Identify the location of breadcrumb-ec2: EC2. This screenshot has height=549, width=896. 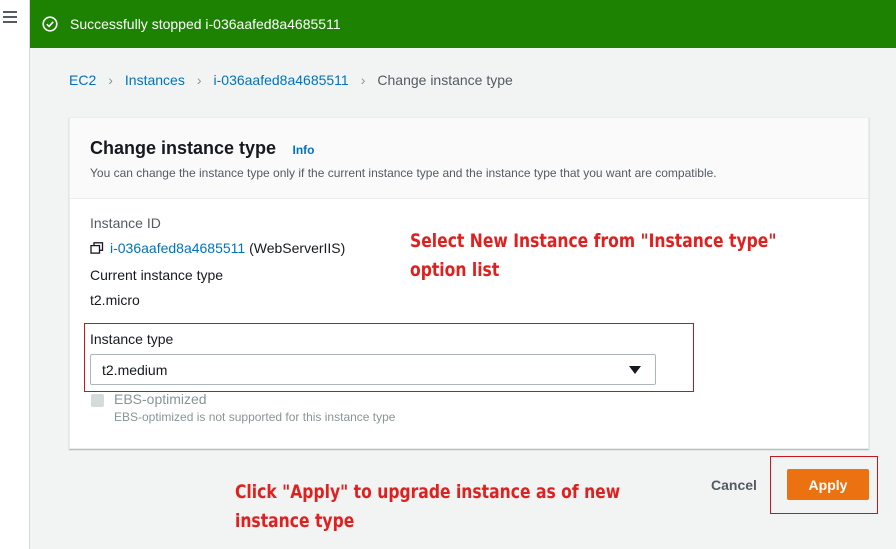
(82, 80).